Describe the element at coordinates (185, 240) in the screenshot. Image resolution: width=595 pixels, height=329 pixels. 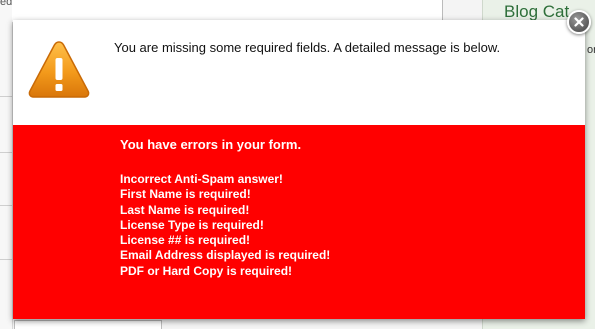
I see `error-item: License ## is required!` at that location.